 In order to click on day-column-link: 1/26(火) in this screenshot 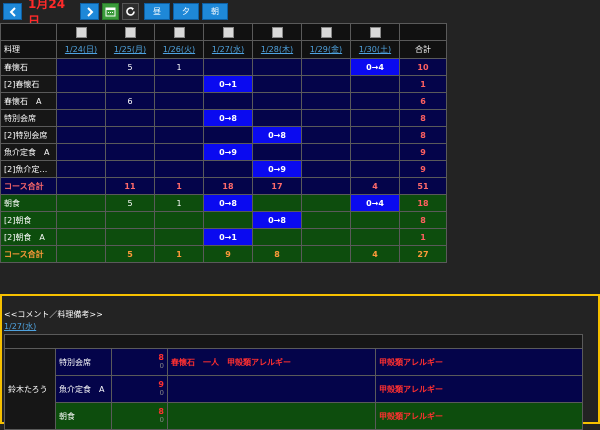, I will do `click(179, 49)`.